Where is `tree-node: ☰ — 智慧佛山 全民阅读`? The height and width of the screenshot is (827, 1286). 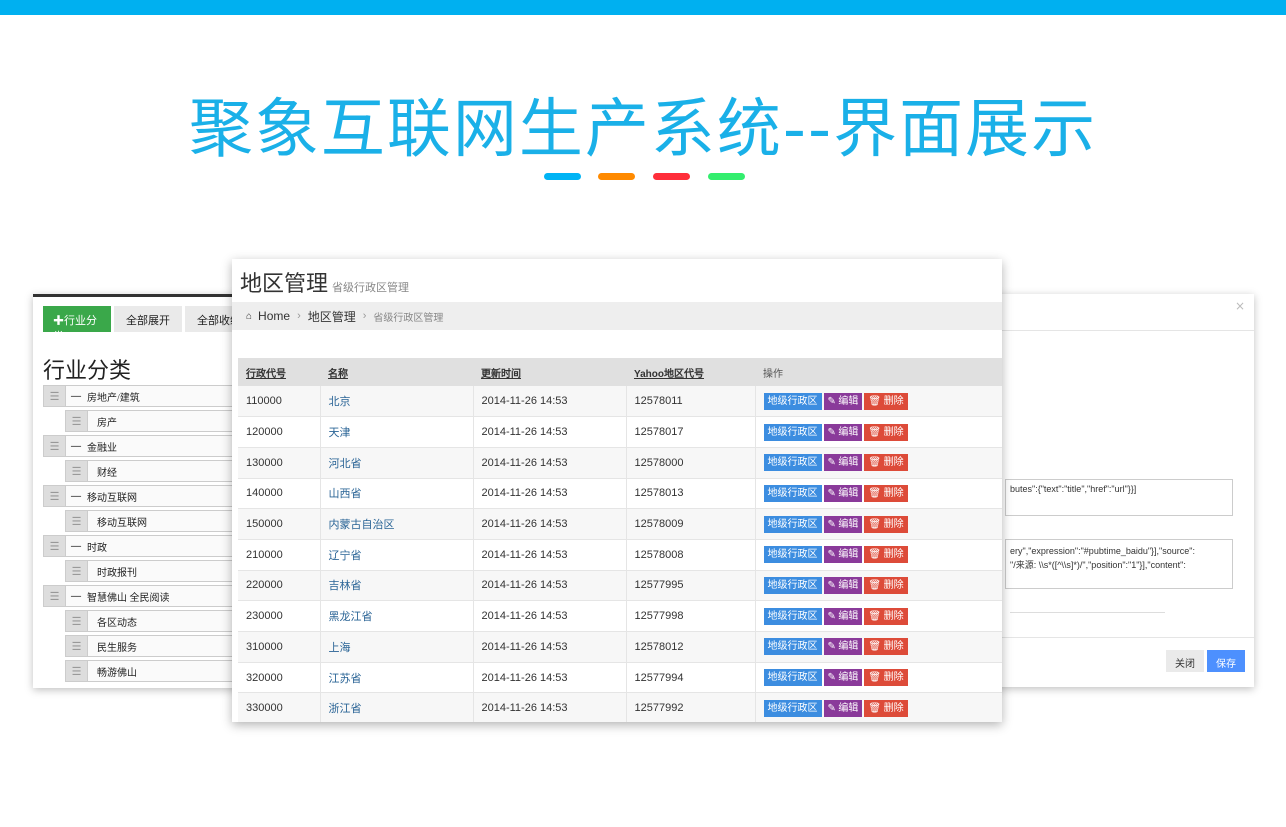 tree-node: ☰ — 智慧佛山 全民阅读 is located at coordinates (148, 596).